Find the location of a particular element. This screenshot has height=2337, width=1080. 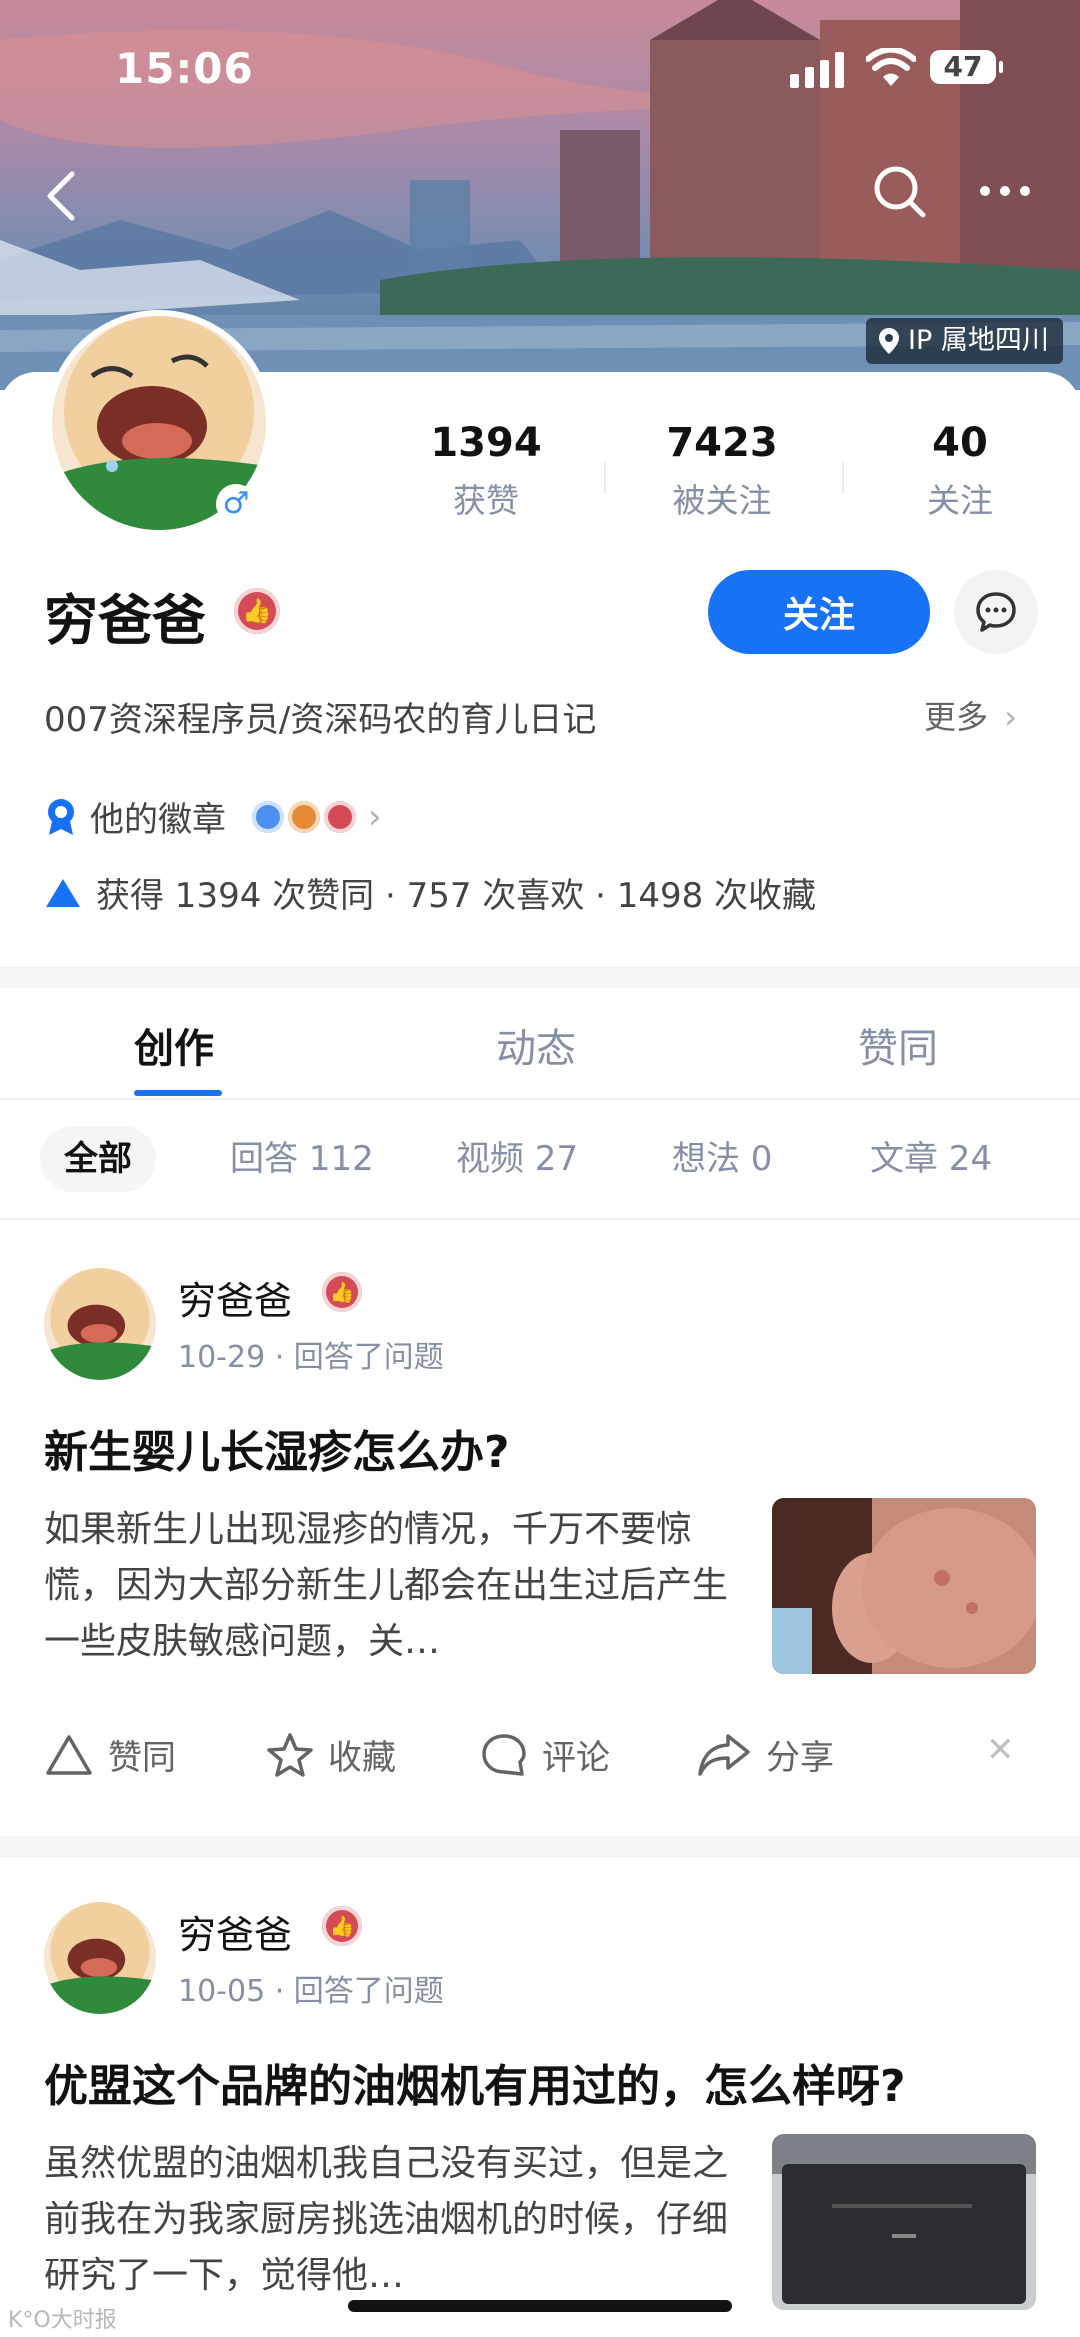

badges-row: 他的徽章 › is located at coordinates (213, 816).